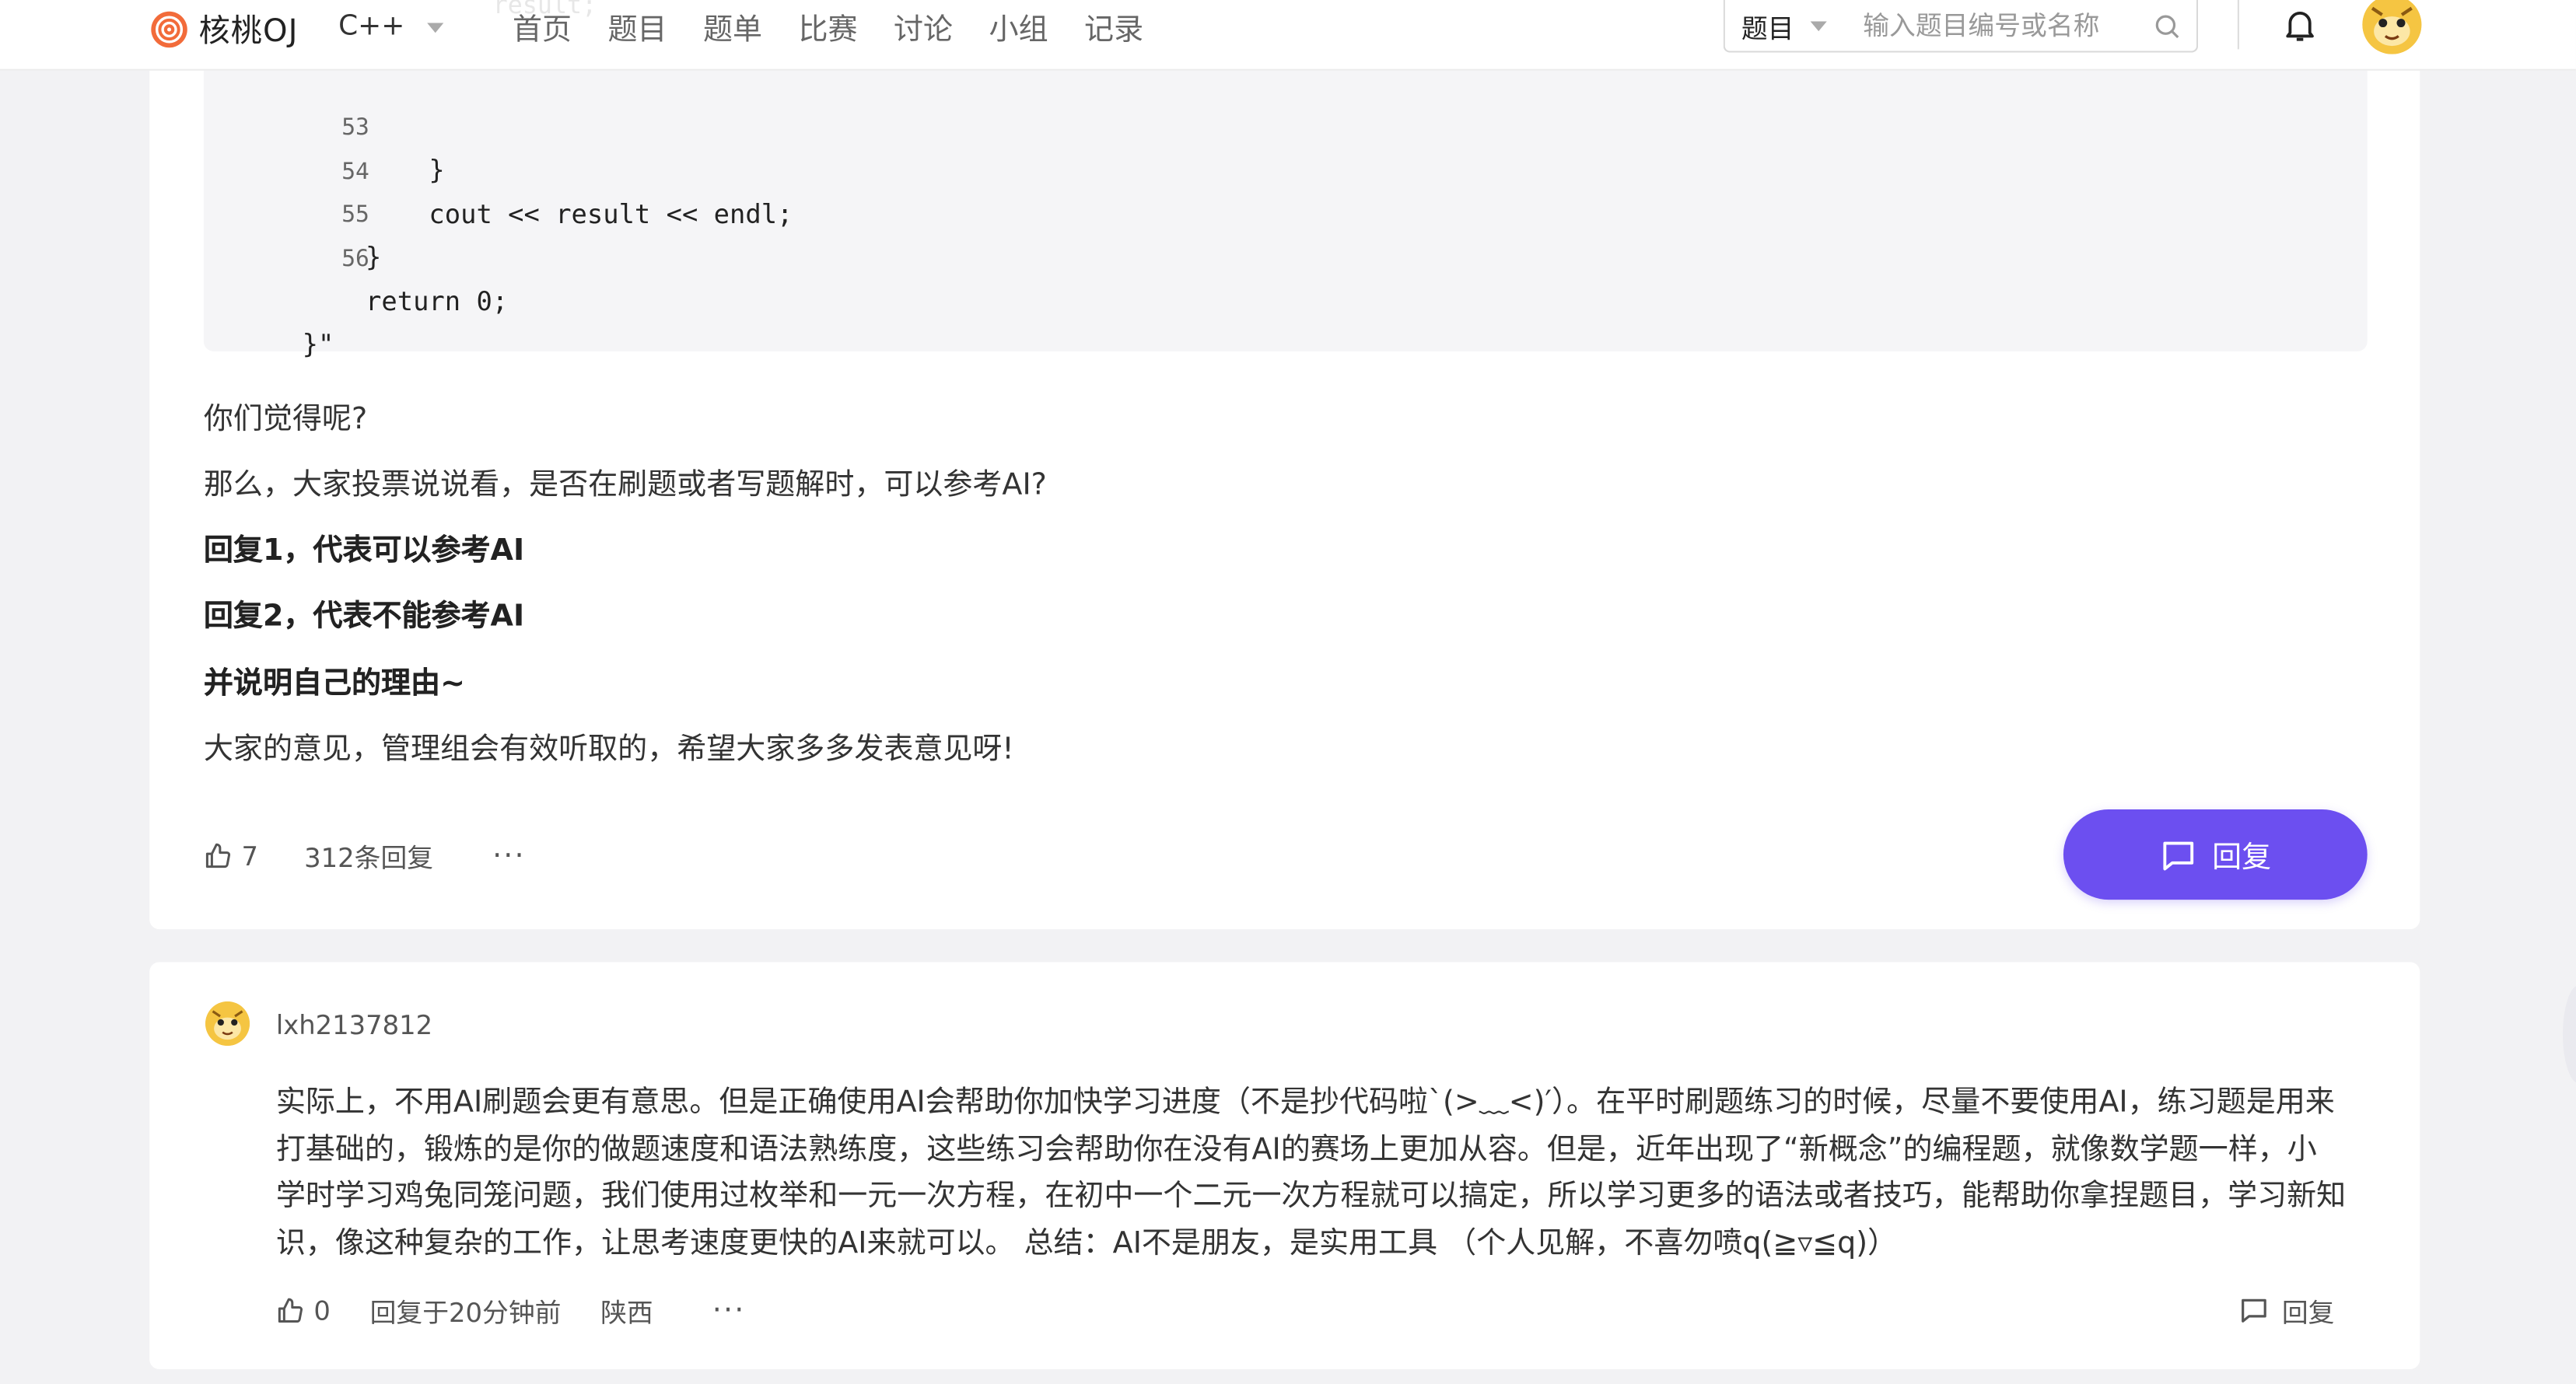 This screenshot has height=1384, width=2576. Describe the element at coordinates (923, 27) in the screenshot. I see `nav-discuss: 讨论` at that location.